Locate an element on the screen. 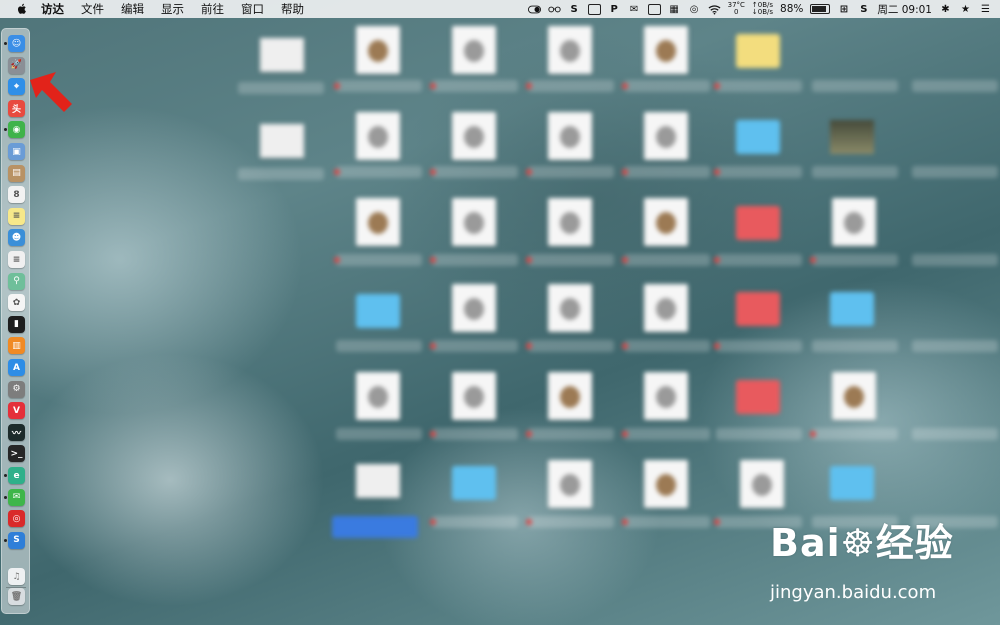  baidu-jingyan-watermark: Bai☸经验 jingyan.baidu.com is located at coordinates (880, 559).